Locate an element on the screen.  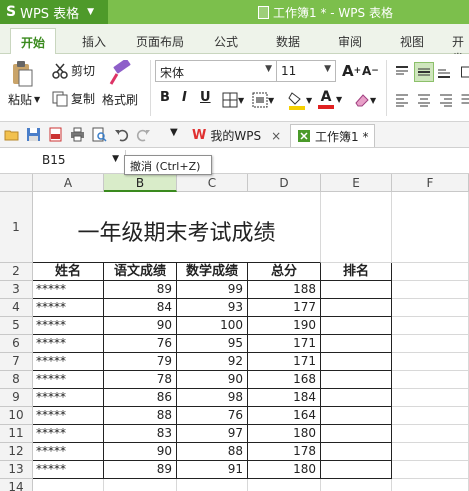
column-header-f: F is located at coordinates (430, 183).